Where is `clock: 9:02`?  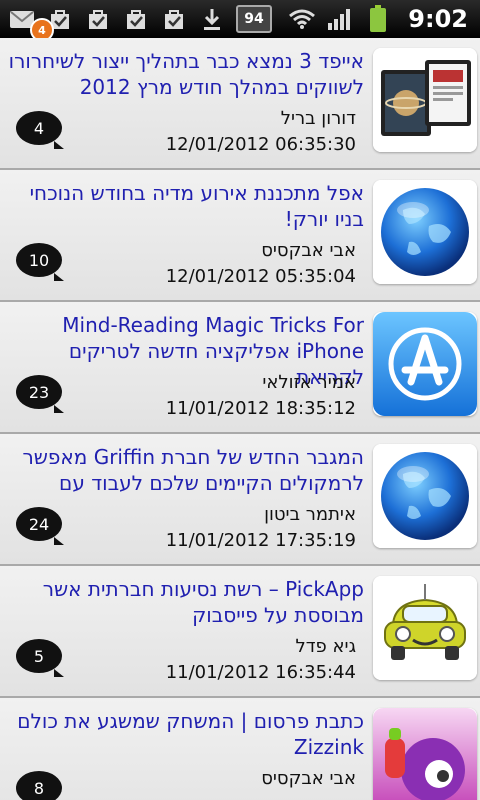
clock: 9:02 is located at coordinates (438, 19).